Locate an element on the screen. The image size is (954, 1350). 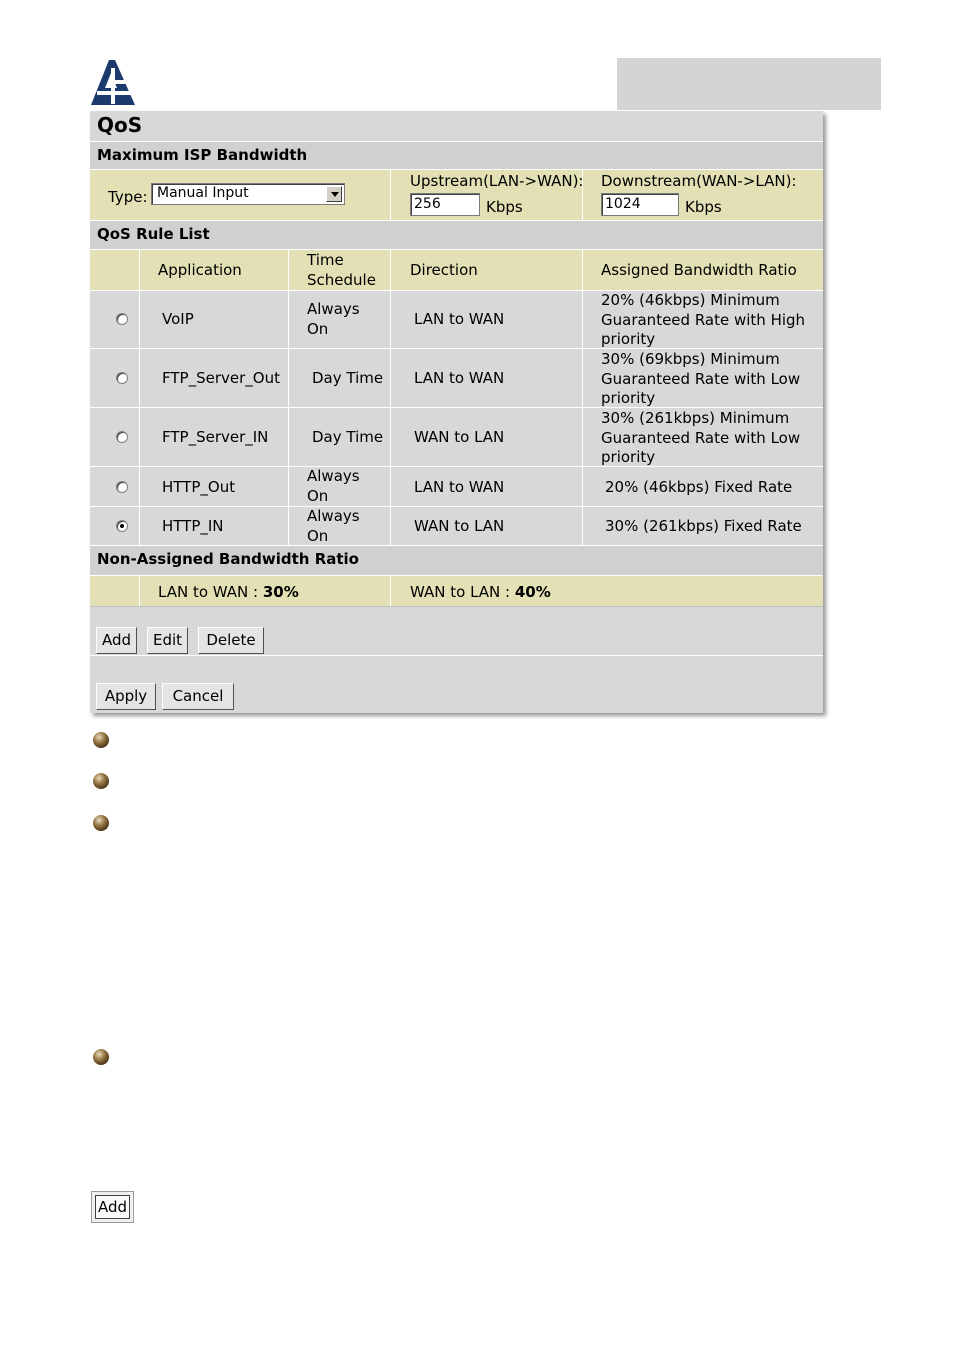
row-bandwidth-ratio: 20% (46kbps) Fixed Rate is located at coordinates (699, 487).